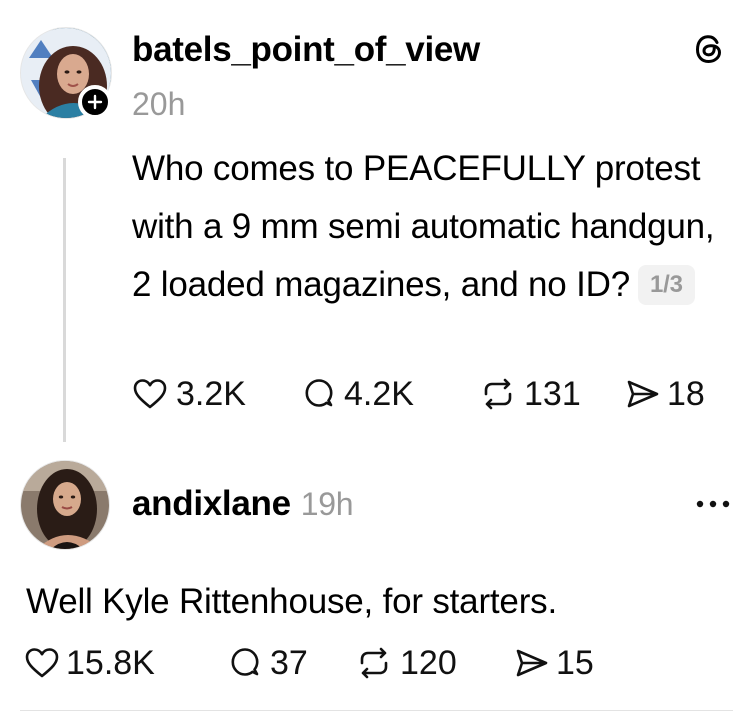 The image size is (753, 714). I want to click on like-count: 3.2K, so click(211, 394).